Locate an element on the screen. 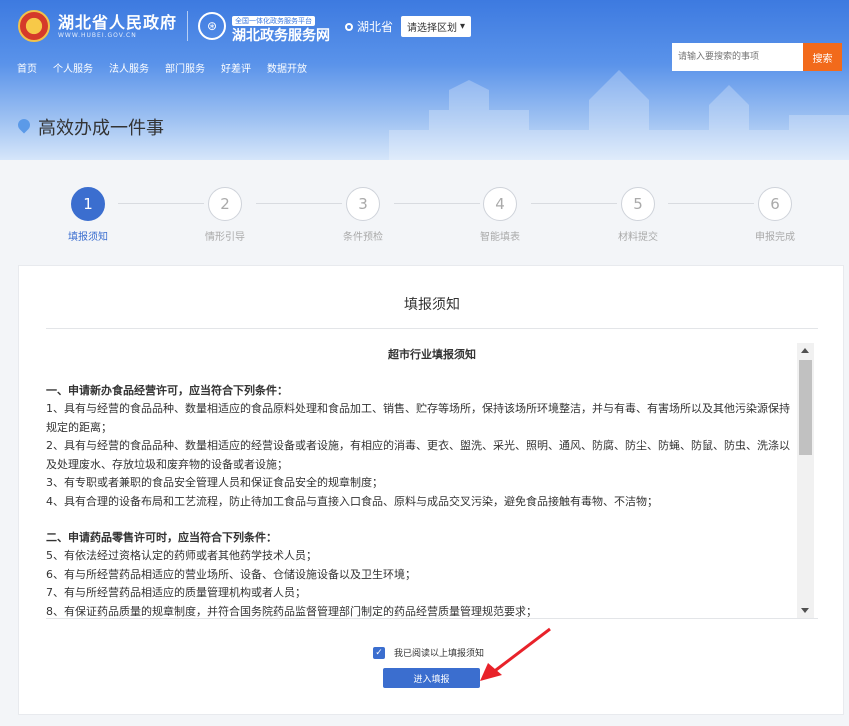 The width and height of the screenshot is (849, 726). page-title: 高效办成一件事 is located at coordinates (101, 128).